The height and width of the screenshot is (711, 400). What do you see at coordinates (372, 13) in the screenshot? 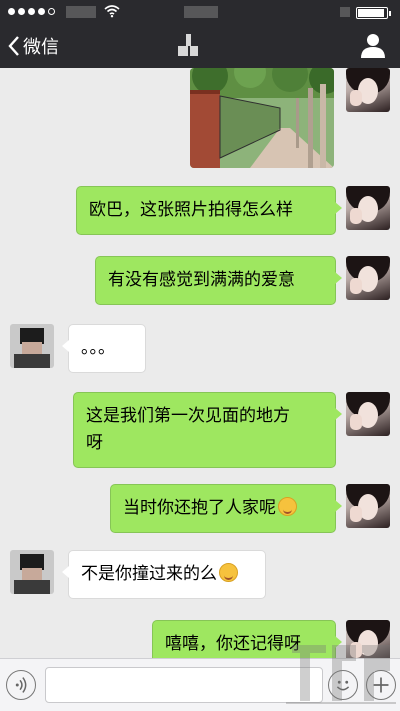
I see `battery-icon` at bounding box center [372, 13].